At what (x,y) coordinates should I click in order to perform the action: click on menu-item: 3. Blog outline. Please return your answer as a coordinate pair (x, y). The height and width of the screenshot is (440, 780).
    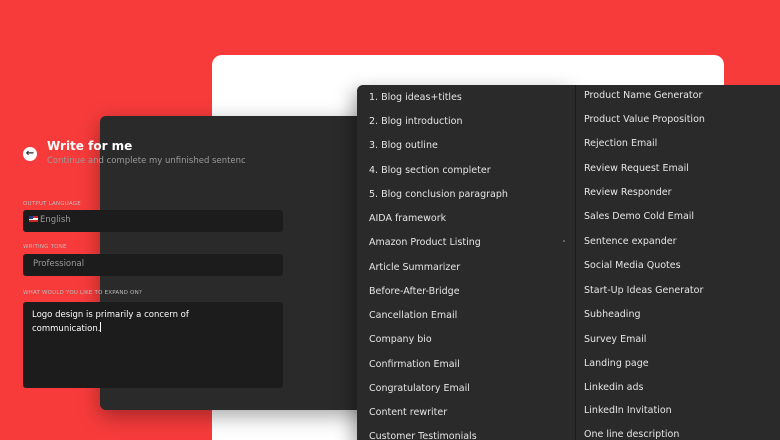
    Looking at the image, I should click on (403, 146).